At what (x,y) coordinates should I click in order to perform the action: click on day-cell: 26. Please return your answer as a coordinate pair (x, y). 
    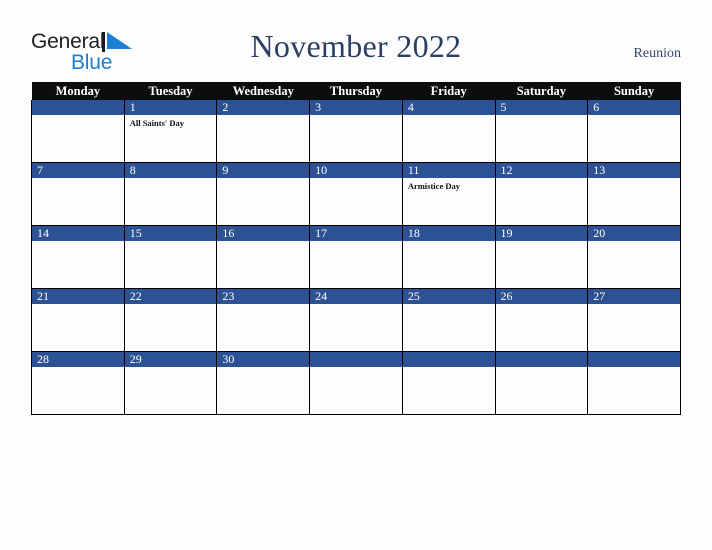
    Looking at the image, I should click on (541, 320).